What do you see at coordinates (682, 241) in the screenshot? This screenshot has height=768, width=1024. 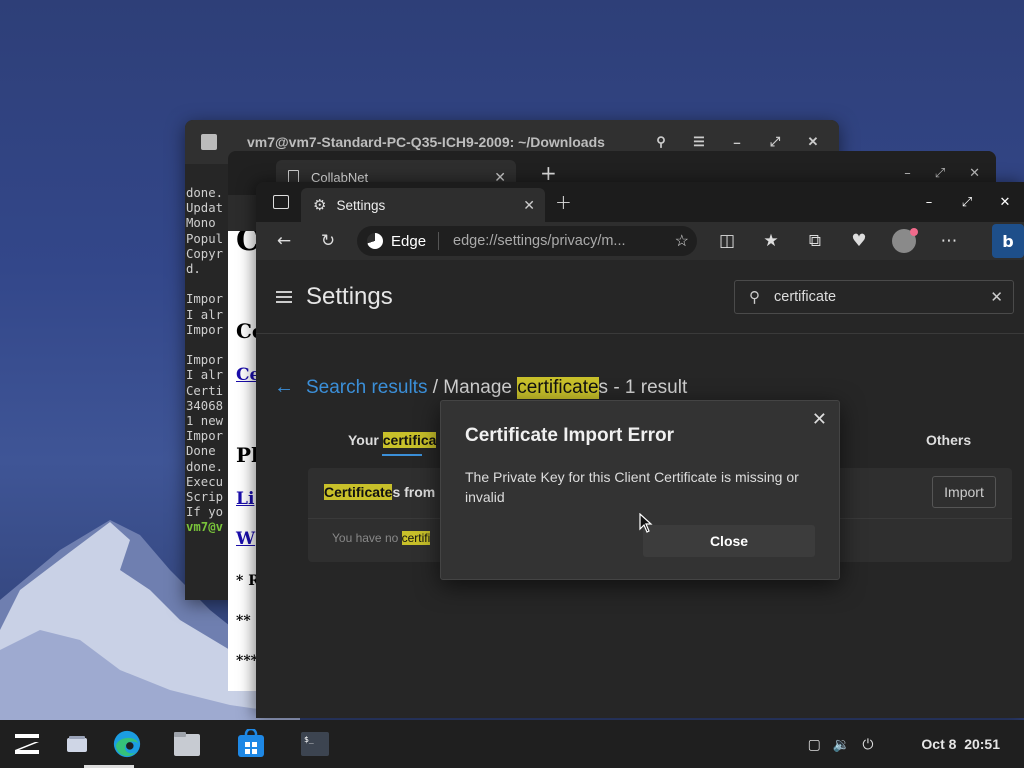 I see `favorite-star-icon: ☆` at bounding box center [682, 241].